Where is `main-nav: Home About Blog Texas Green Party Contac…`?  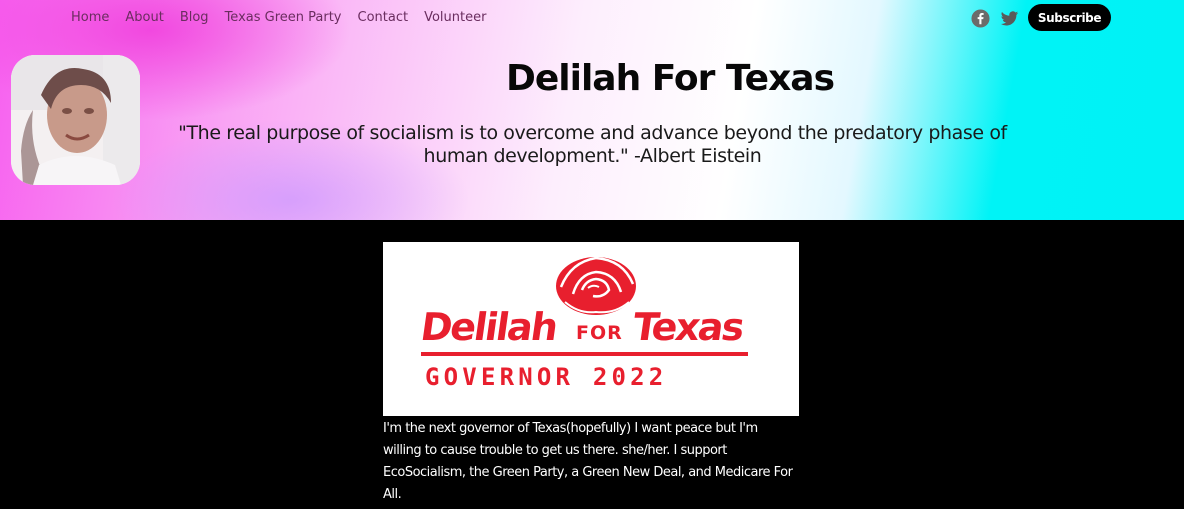 main-nav: Home About Blog Texas Green Party Contac… is located at coordinates (278, 18).